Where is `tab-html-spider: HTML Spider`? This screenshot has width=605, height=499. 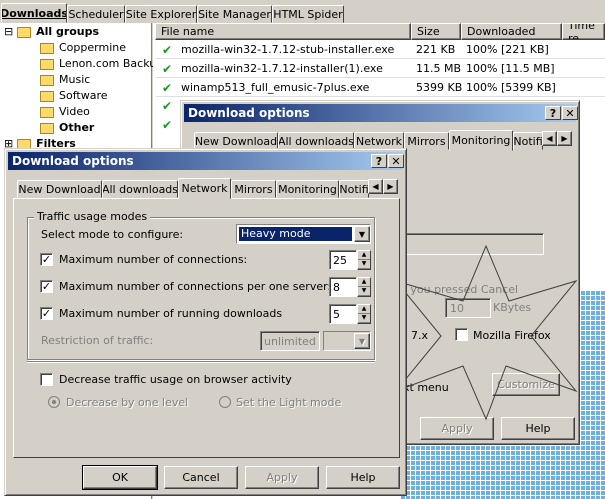 tab-html-spider: HTML Spider is located at coordinates (308, 14).